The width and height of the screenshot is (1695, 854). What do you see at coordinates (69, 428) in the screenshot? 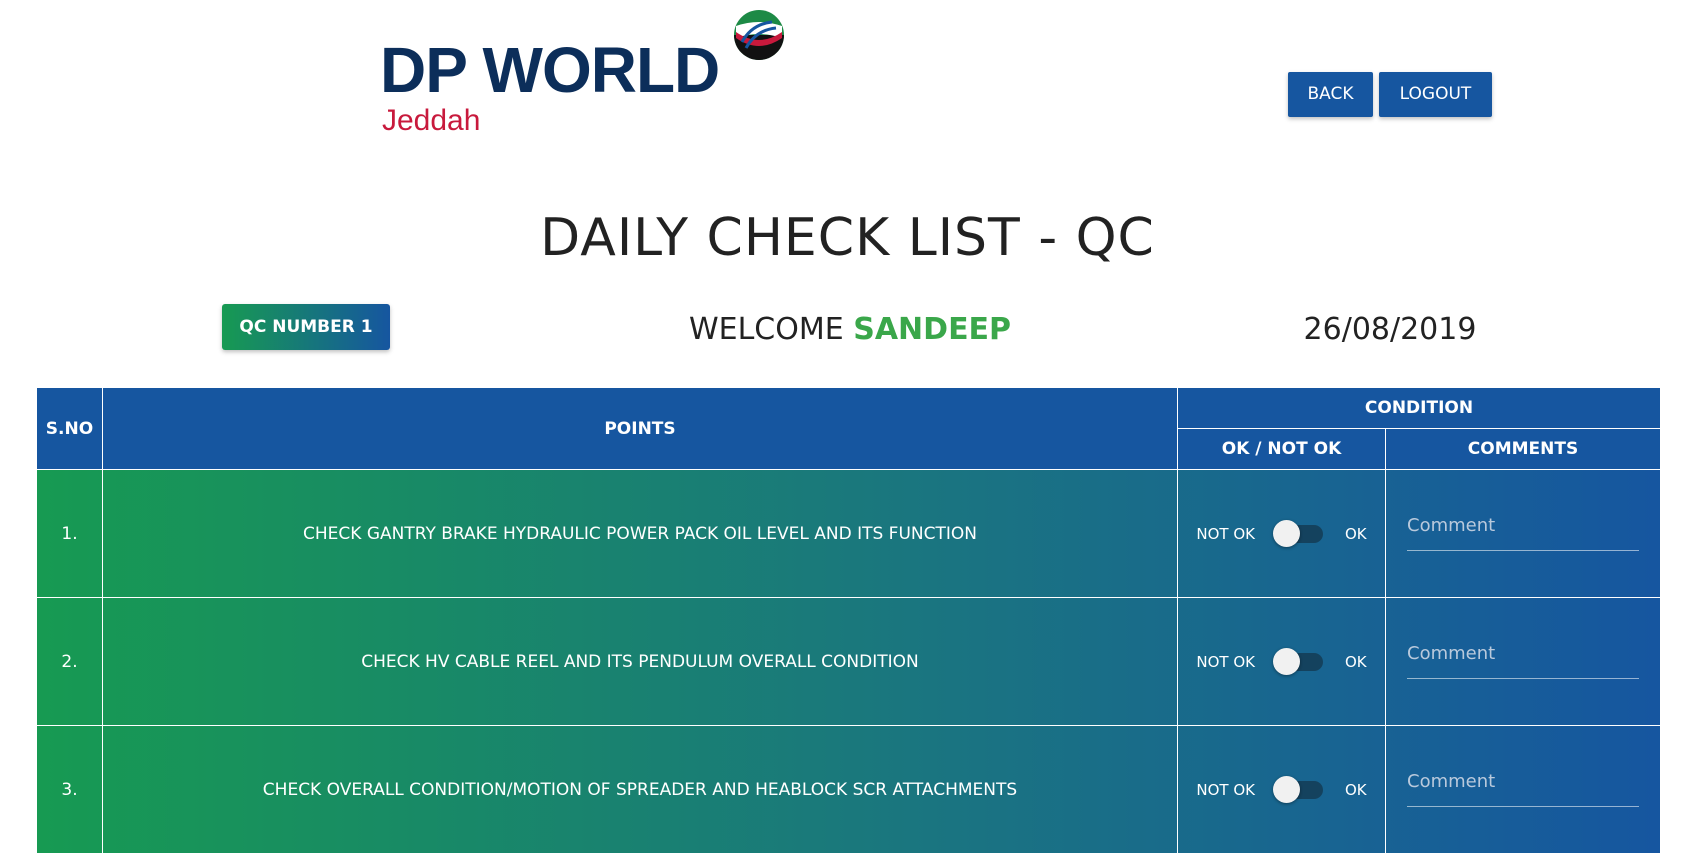
I see `header-sno: S.NO` at bounding box center [69, 428].